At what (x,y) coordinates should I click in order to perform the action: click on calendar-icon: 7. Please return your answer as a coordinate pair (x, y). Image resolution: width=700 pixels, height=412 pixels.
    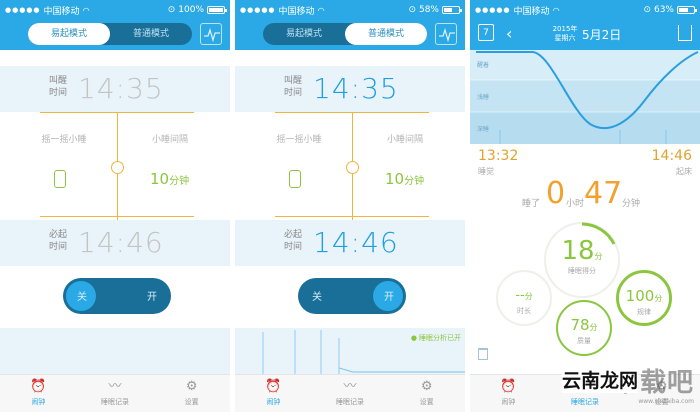
    Looking at the image, I should click on (486, 32).